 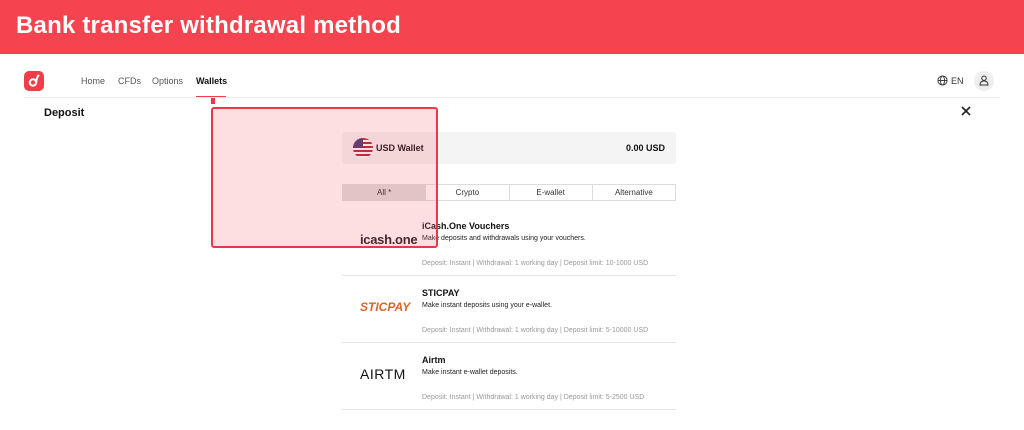 What do you see at coordinates (324, 177) in the screenshot?
I see `highlight-box` at bounding box center [324, 177].